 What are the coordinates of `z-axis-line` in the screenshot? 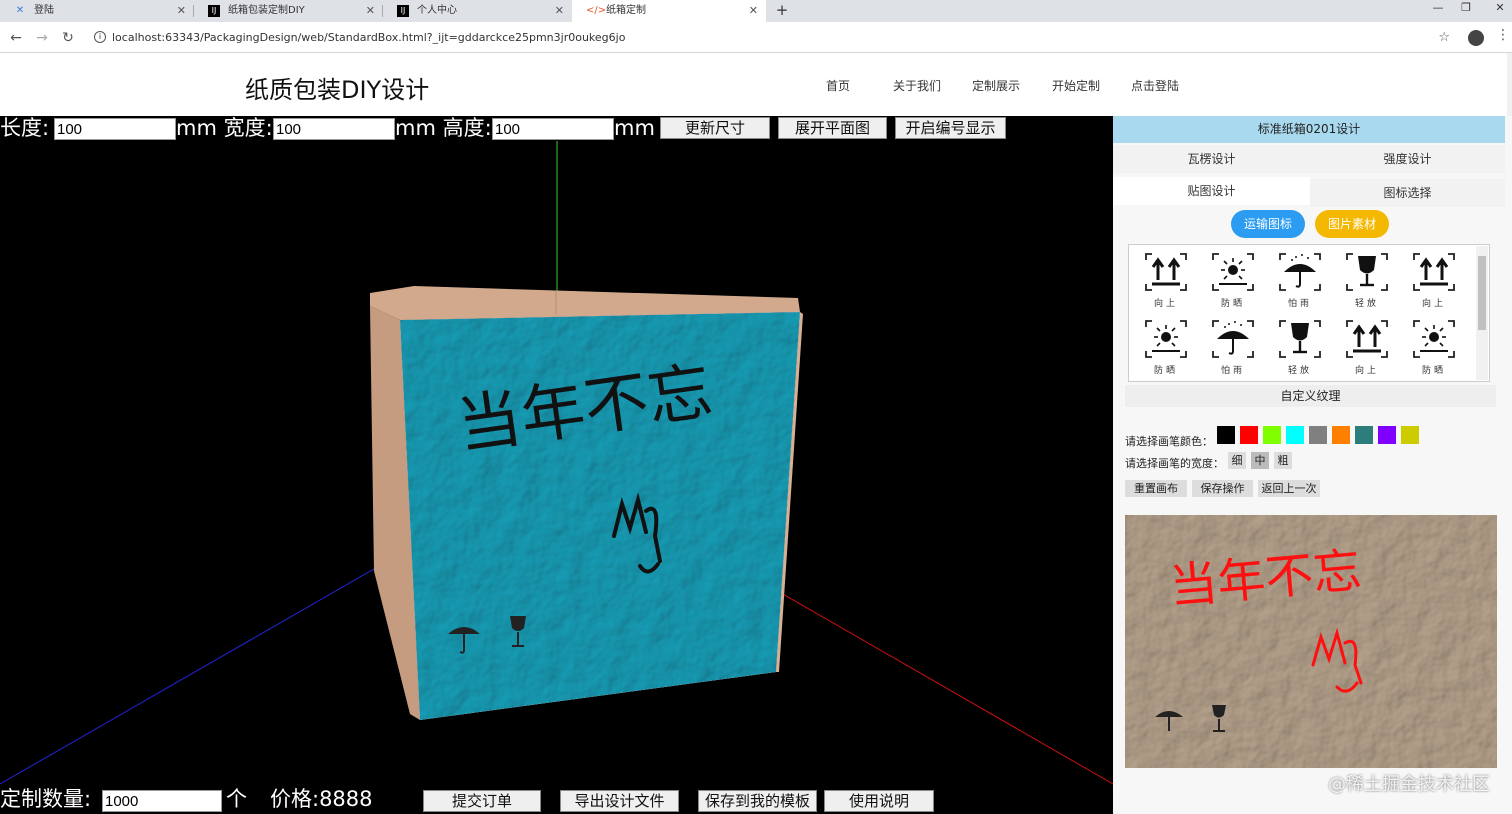 It's located at (200, 669).